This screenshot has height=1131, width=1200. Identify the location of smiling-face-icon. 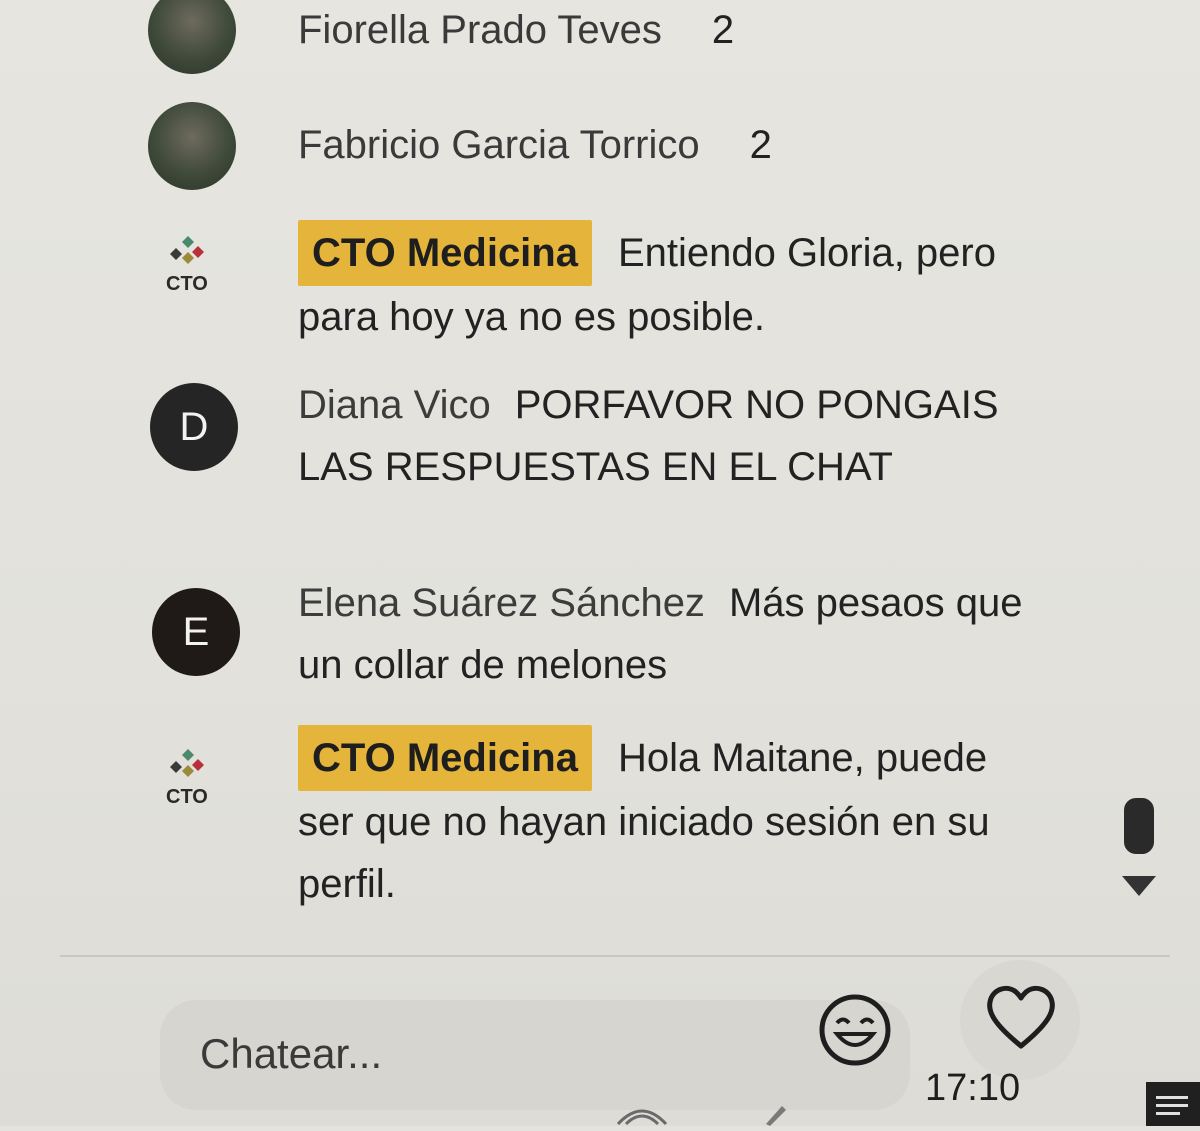
(855, 1030).